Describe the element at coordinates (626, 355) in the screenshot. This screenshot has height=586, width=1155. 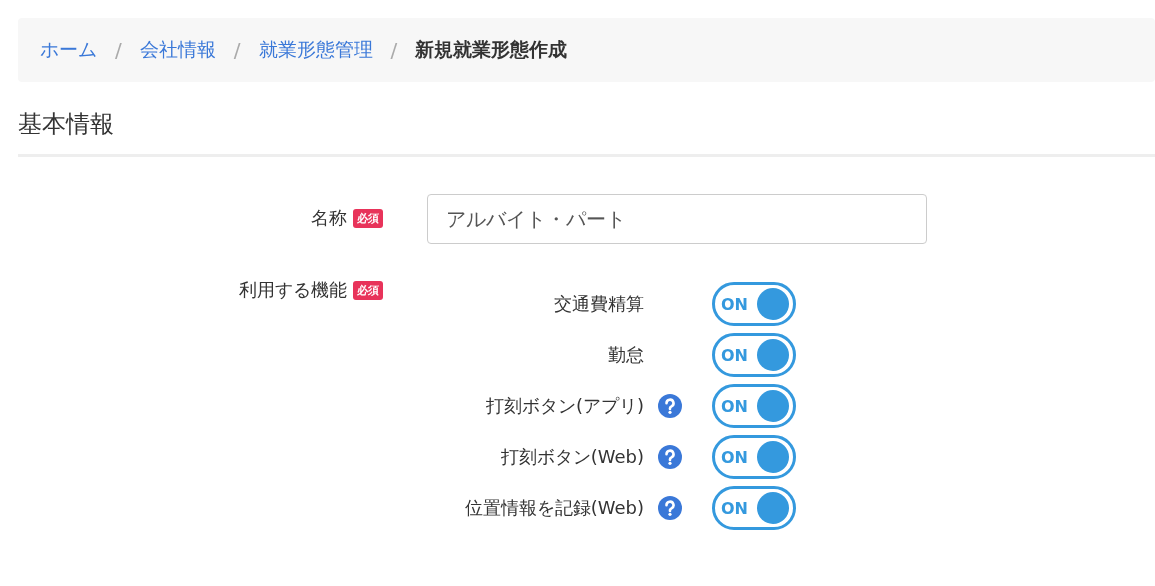
I see `feature-label: 勤怠` at that location.